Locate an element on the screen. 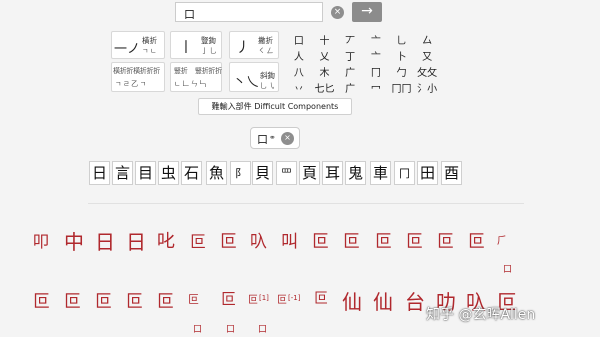  radical-button: 耳 is located at coordinates (332, 173).